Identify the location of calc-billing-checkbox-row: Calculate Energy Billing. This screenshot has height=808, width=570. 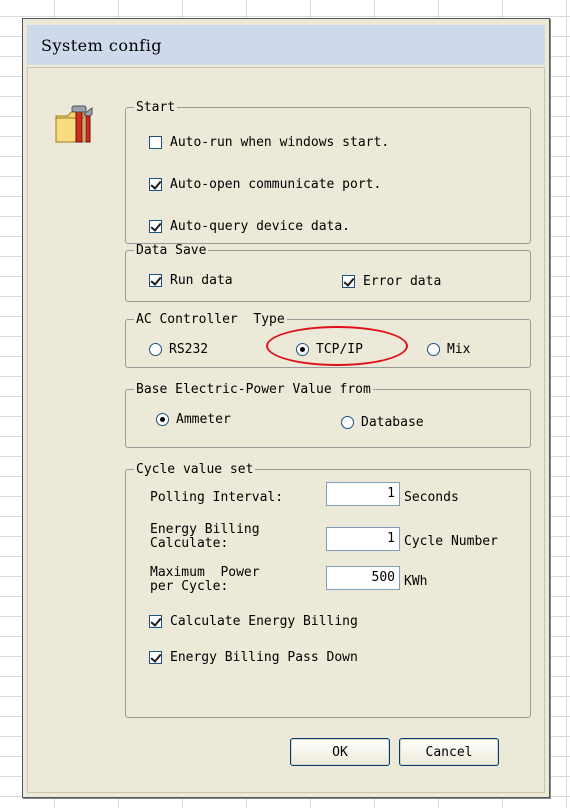
(253, 621).